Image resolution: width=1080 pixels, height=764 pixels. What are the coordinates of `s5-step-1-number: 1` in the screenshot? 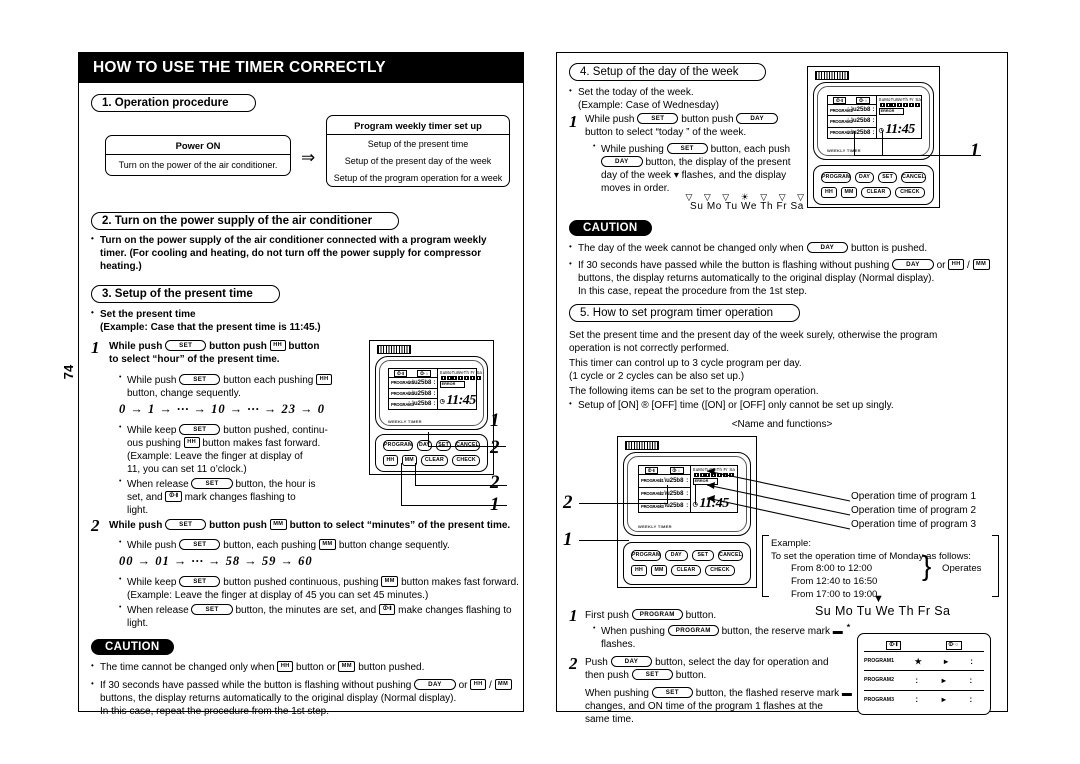 It's located at (573, 615).